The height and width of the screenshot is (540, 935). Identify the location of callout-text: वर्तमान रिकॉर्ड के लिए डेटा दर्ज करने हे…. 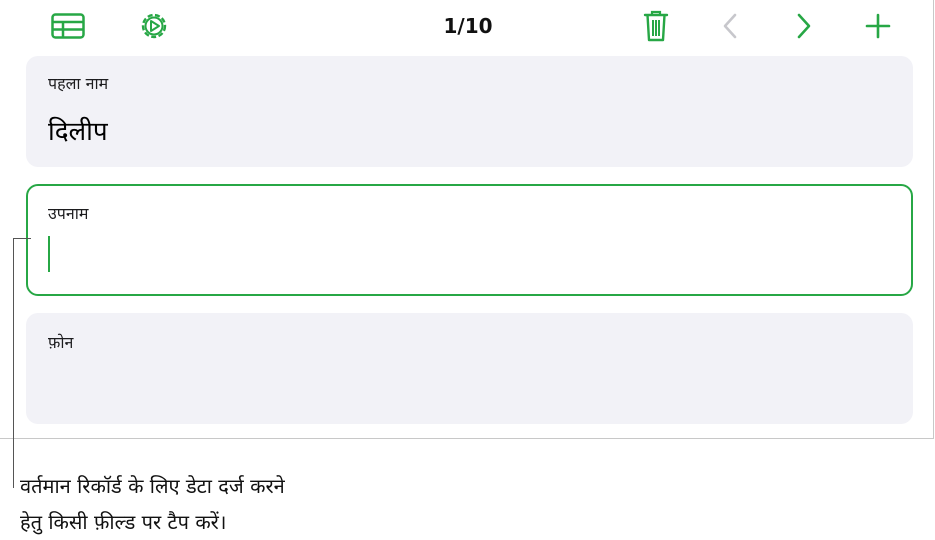
(152, 504).